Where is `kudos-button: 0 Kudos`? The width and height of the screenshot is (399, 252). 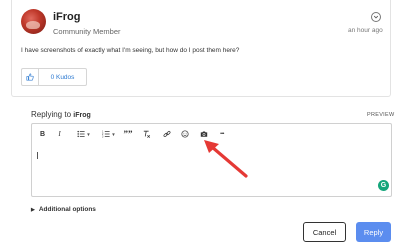 kudos-button: 0 Kudos is located at coordinates (54, 77).